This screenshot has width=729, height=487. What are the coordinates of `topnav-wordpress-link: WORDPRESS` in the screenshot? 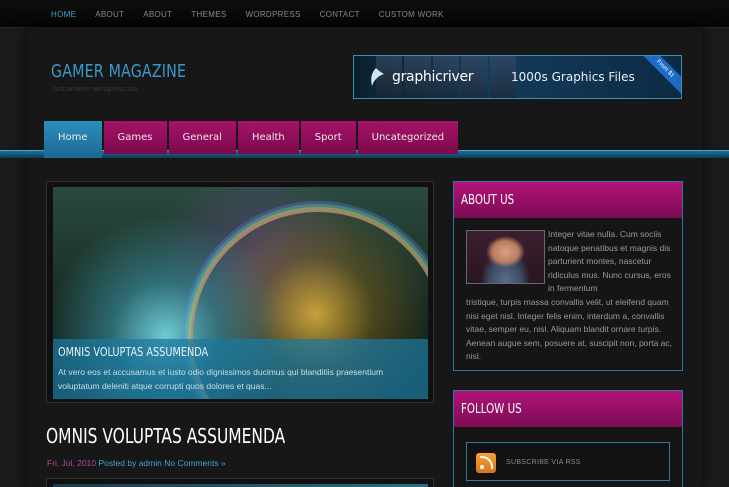 It's located at (272, 14).